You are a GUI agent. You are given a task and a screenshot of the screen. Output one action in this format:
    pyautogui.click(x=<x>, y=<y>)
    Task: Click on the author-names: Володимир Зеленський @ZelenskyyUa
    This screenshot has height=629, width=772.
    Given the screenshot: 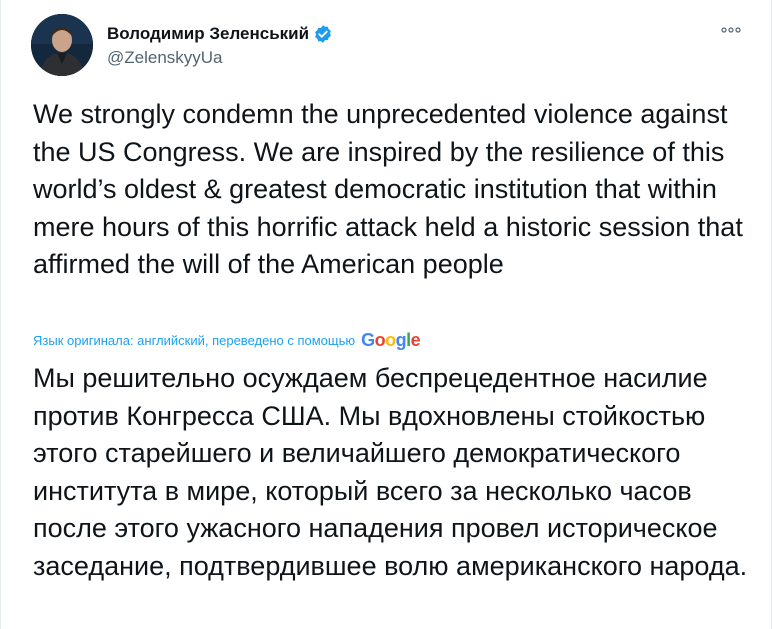 What is the action you would take?
    pyautogui.click(x=220, y=45)
    